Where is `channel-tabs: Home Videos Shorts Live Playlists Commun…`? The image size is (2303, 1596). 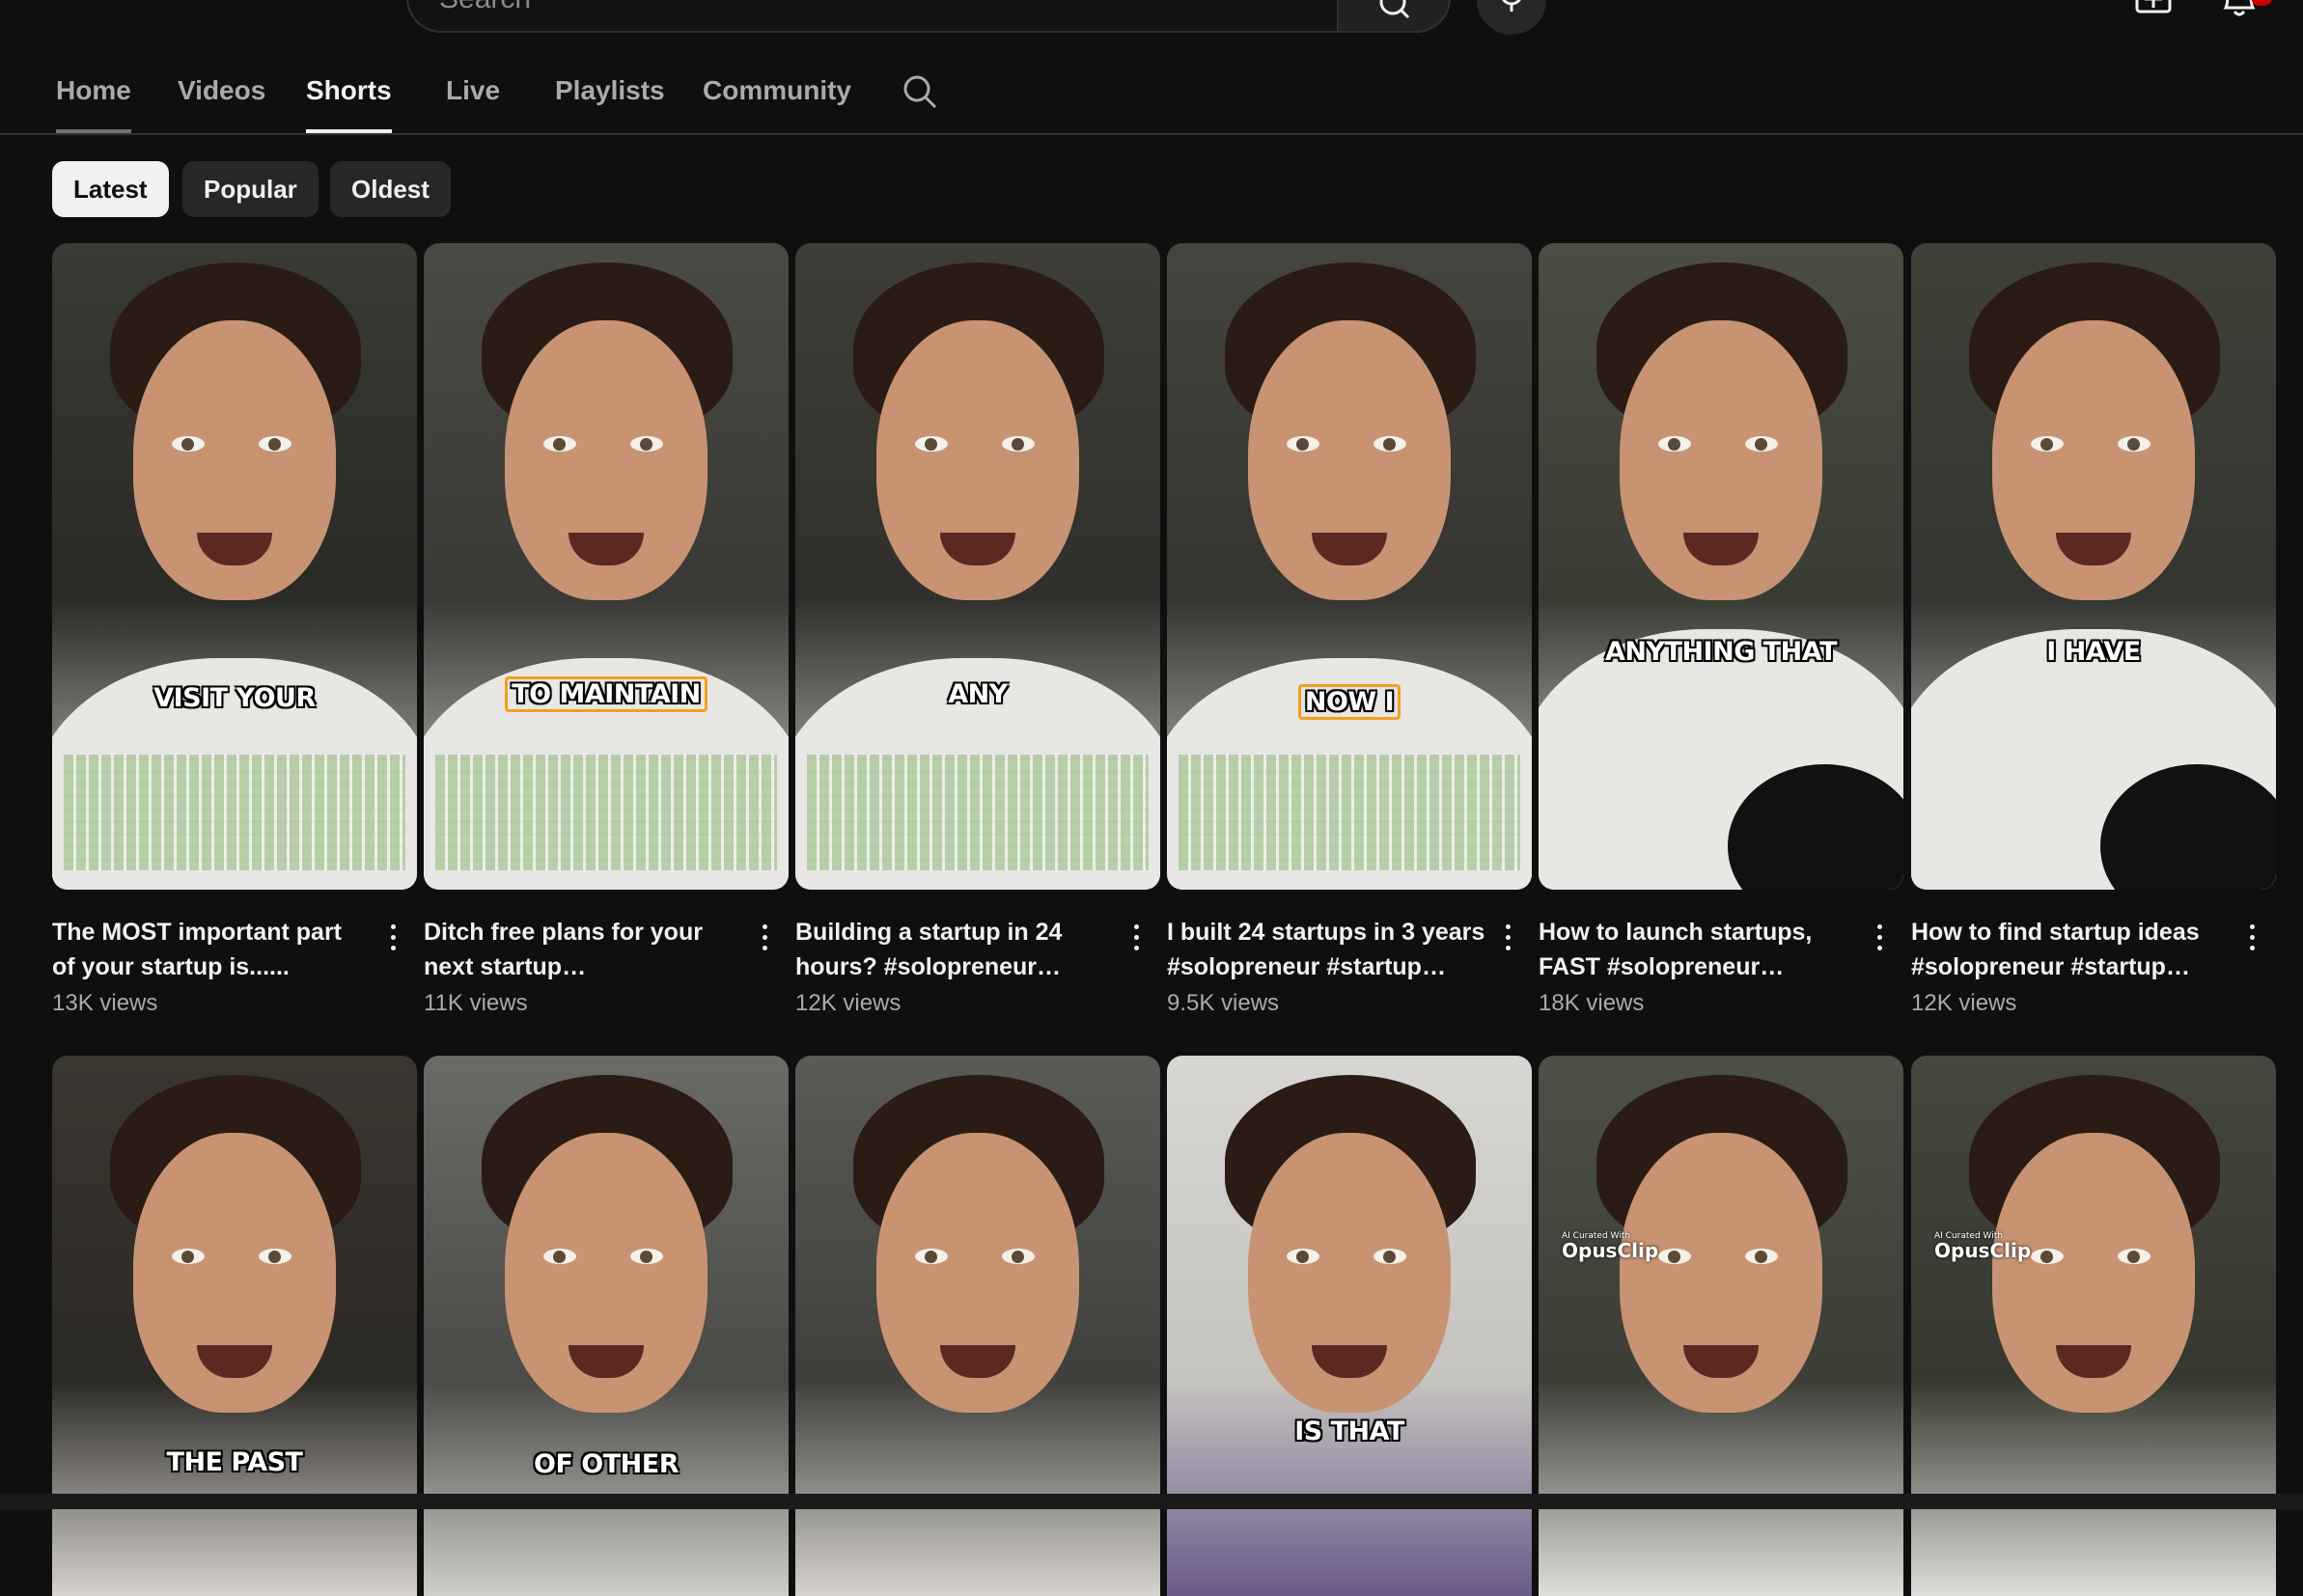 channel-tabs: Home Videos Shorts Live Playlists Commun… is located at coordinates (1151, 98).